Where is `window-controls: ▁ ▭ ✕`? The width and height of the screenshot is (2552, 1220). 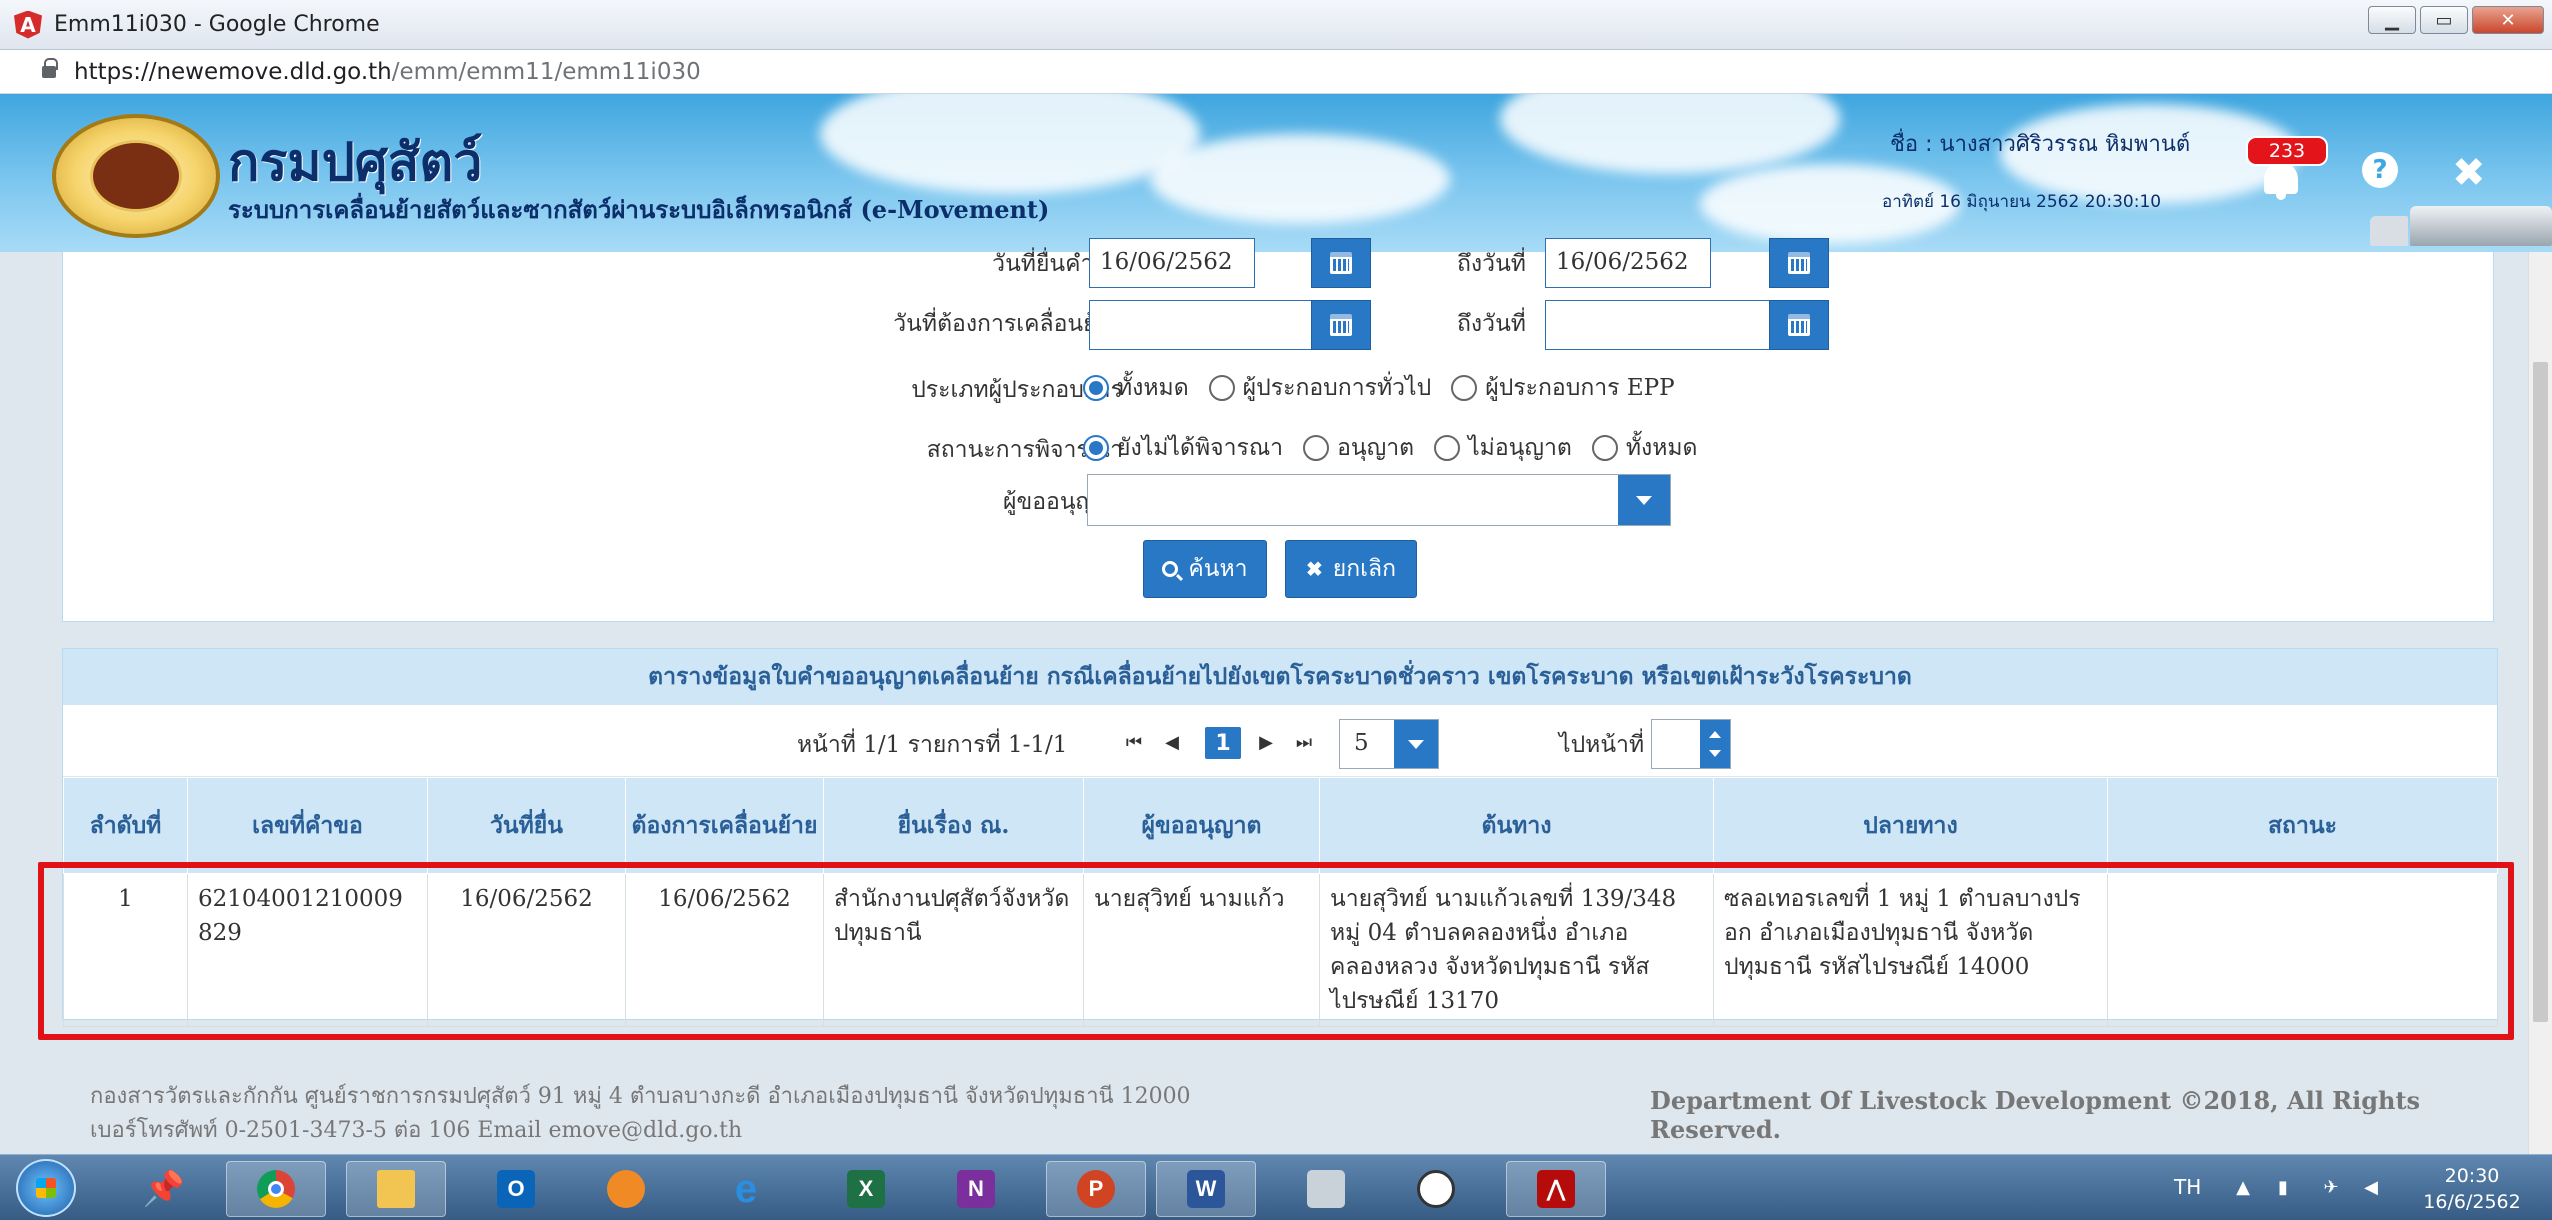
window-controls: ▁ ▭ ✕ is located at coordinates (2456, 20).